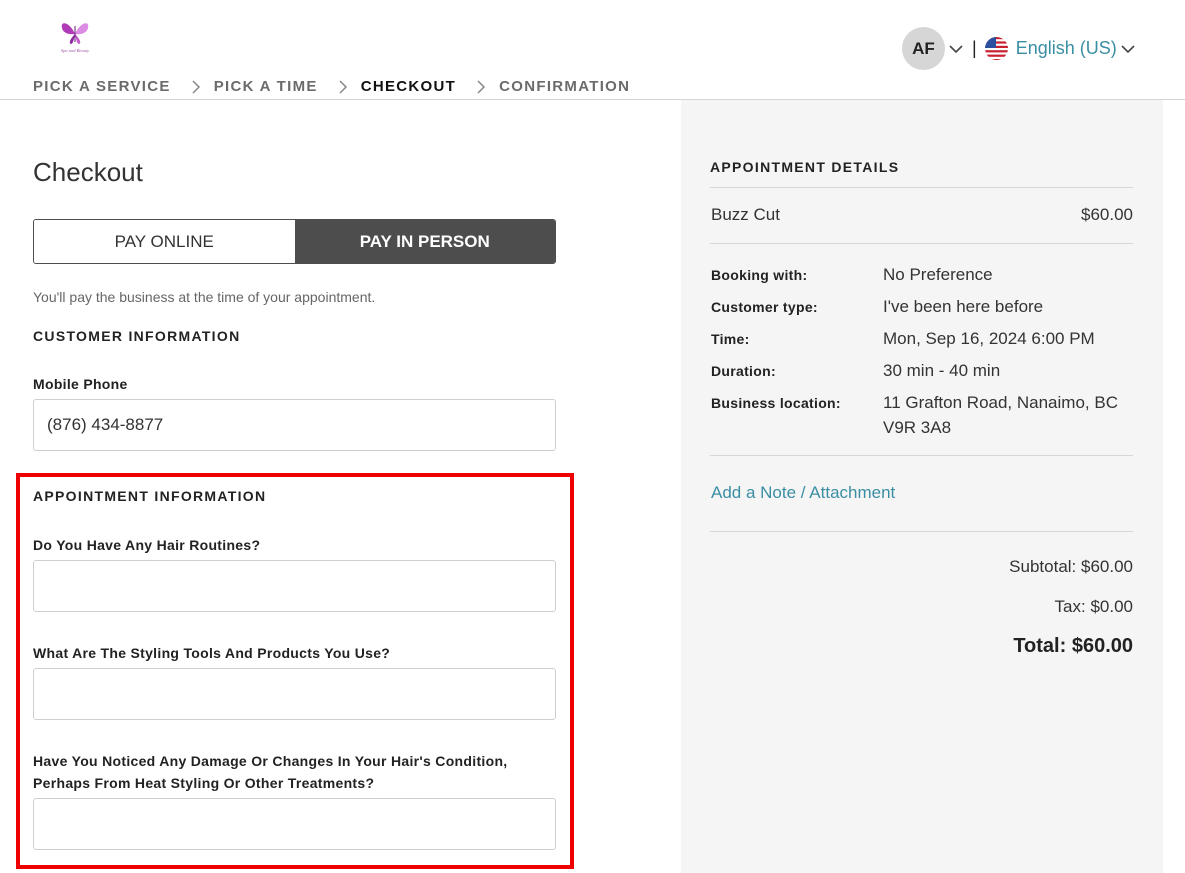 This screenshot has height=873, width=1185. Describe the element at coordinates (989, 338) in the screenshot. I see `time-value: Mon, Sep 16, 2024 6:00 PM` at that location.